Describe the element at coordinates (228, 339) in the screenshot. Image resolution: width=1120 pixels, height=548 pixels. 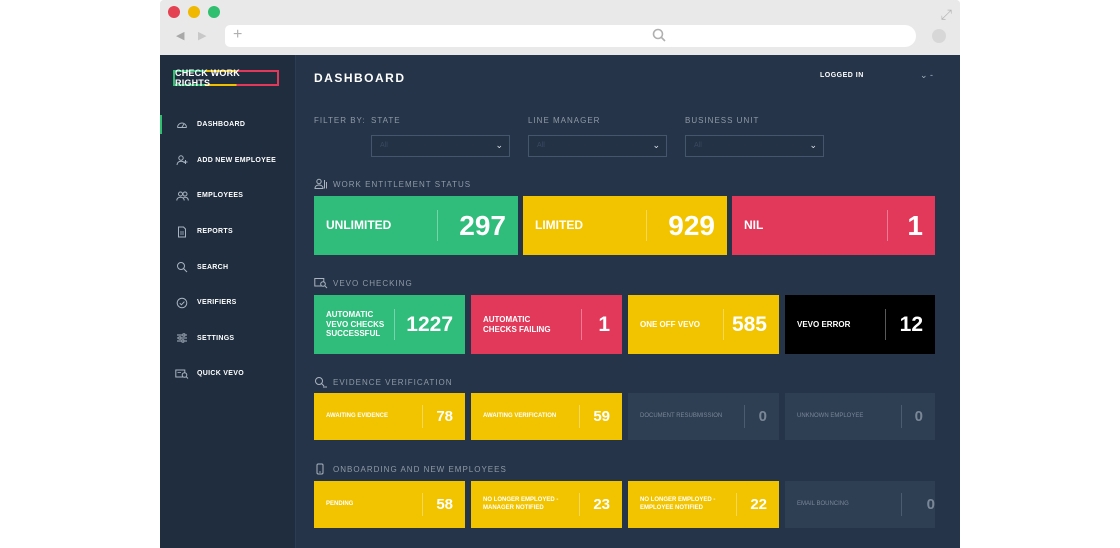
I see `sidebar-item-settings: SETTINGS` at that location.